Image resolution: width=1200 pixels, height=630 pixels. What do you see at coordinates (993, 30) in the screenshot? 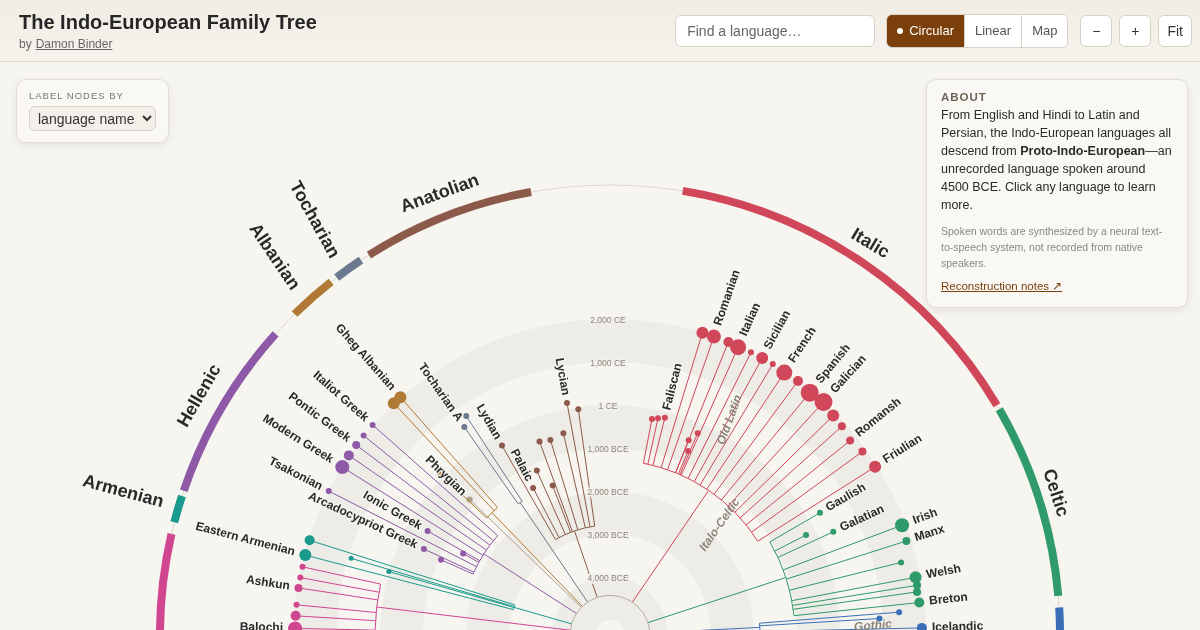
I see `view-tab: Linear` at bounding box center [993, 30].